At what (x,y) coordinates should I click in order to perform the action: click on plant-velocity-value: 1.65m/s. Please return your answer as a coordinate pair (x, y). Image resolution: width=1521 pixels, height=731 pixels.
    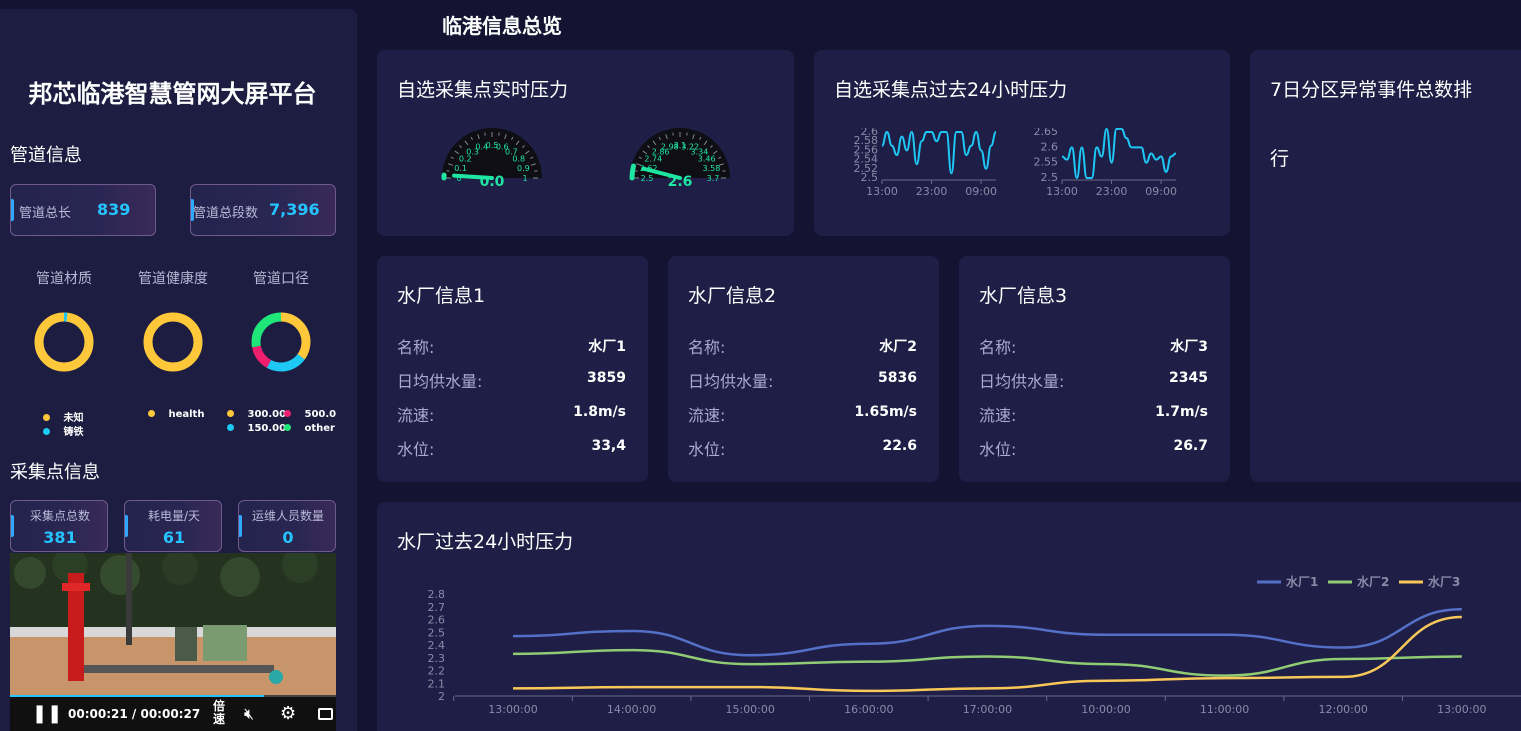
    Looking at the image, I should click on (885, 412).